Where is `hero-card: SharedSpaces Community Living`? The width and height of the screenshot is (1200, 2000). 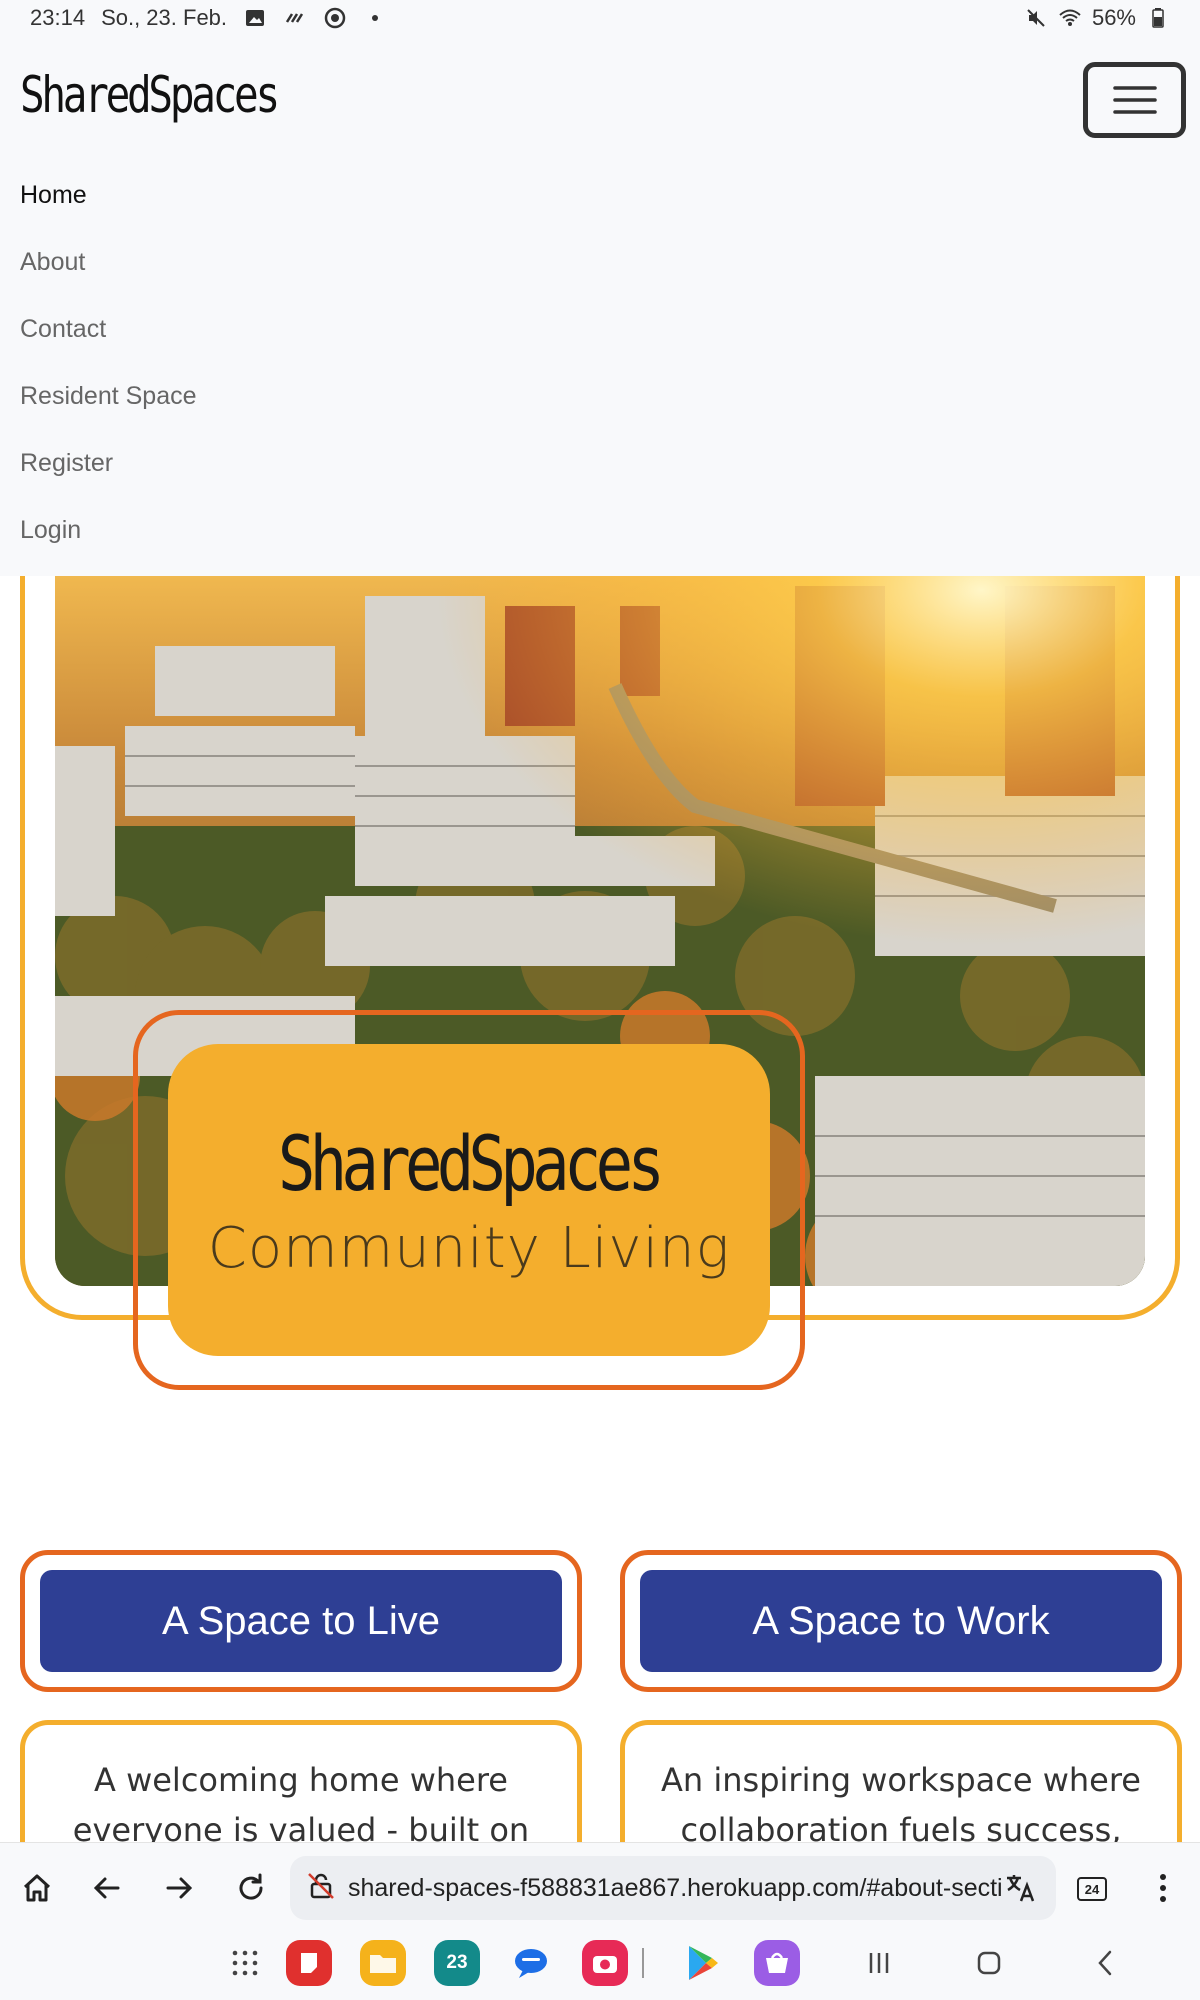
hero-card: SharedSpaces Community Living is located at coordinates (469, 1200).